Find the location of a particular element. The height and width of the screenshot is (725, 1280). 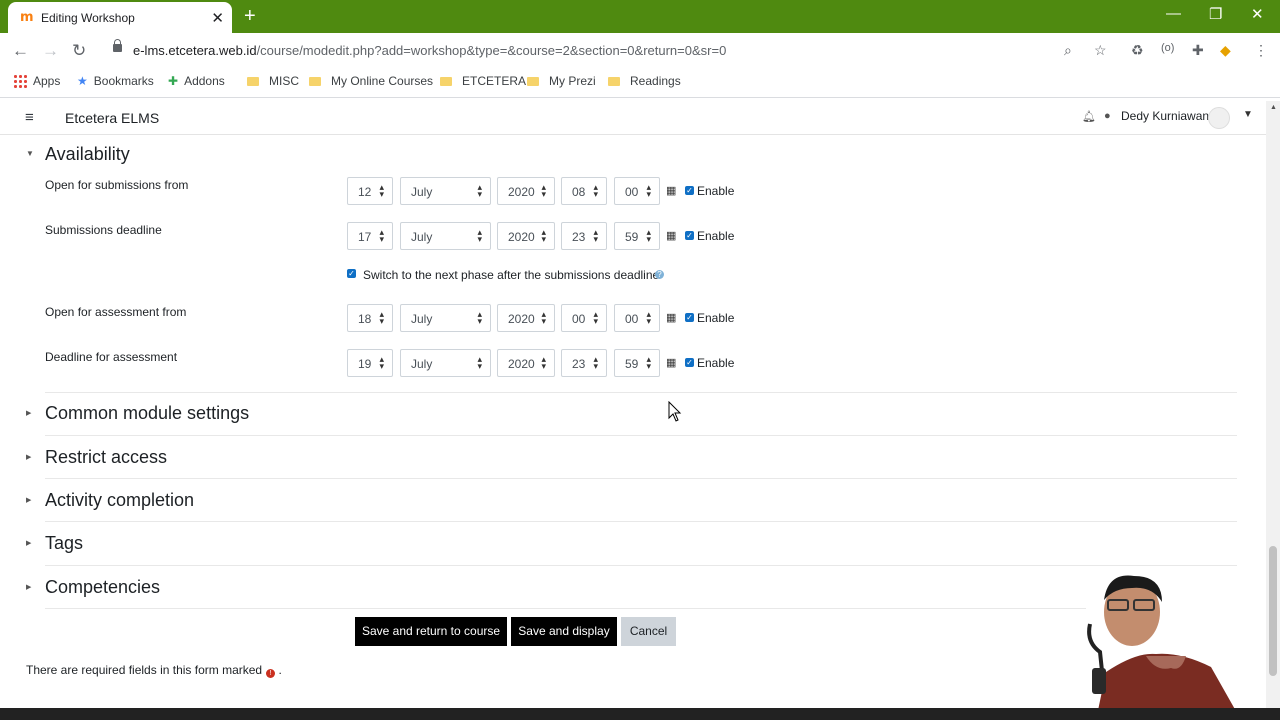

hour-select: 08 ▴ ▾ is located at coordinates (584, 191).